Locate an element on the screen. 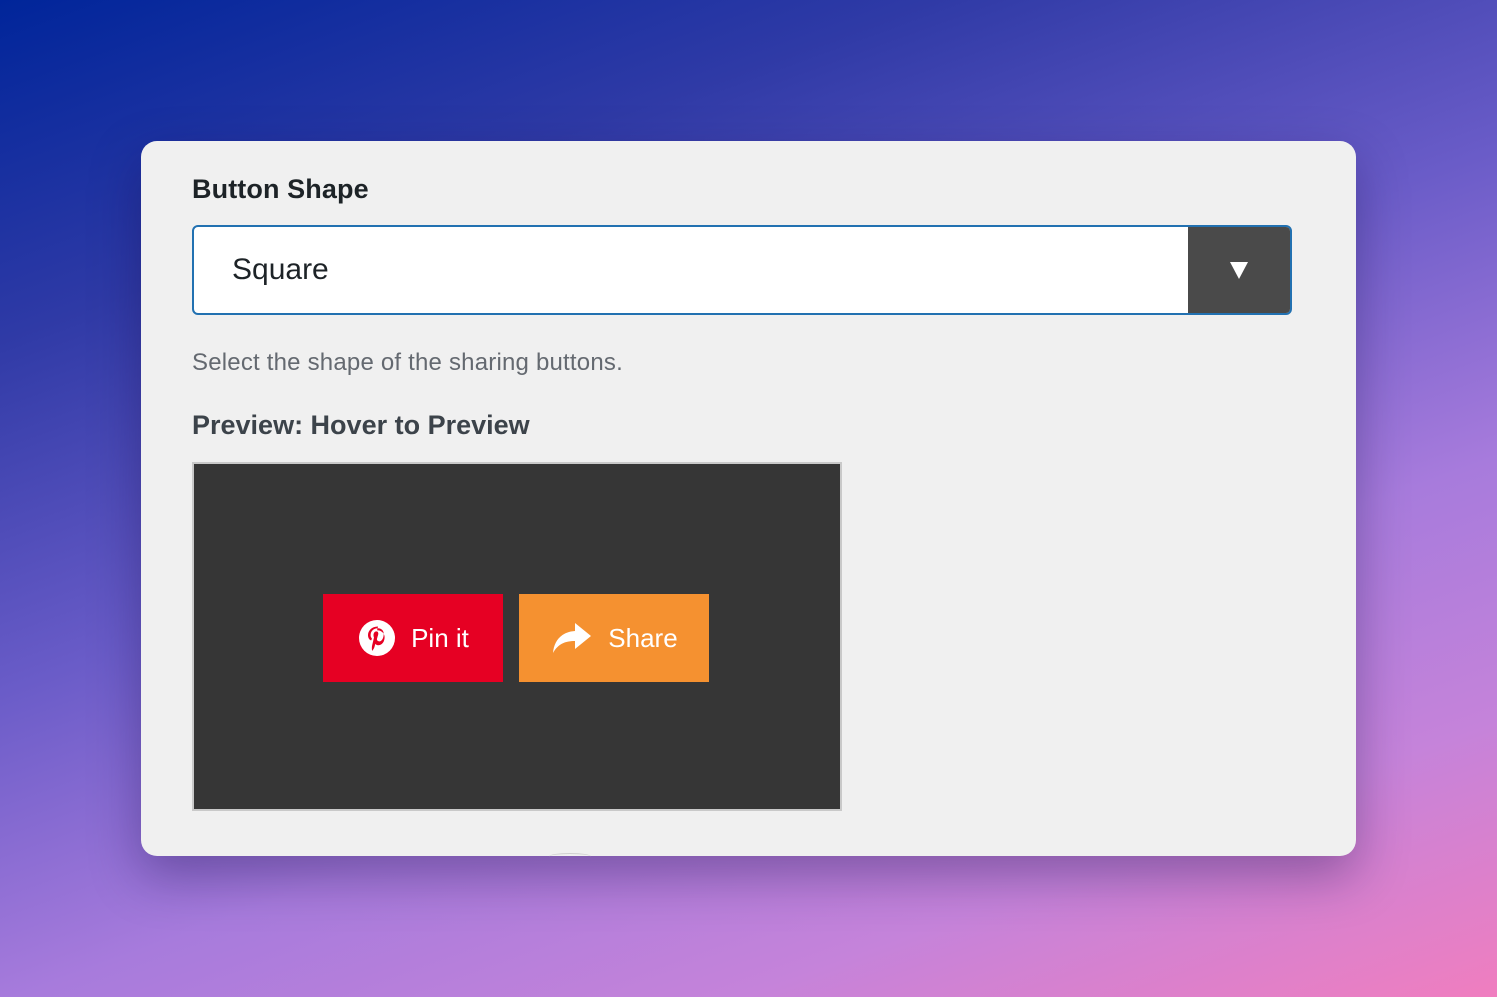 The width and height of the screenshot is (1497, 997). triangle-down-icon is located at coordinates (1239, 270).